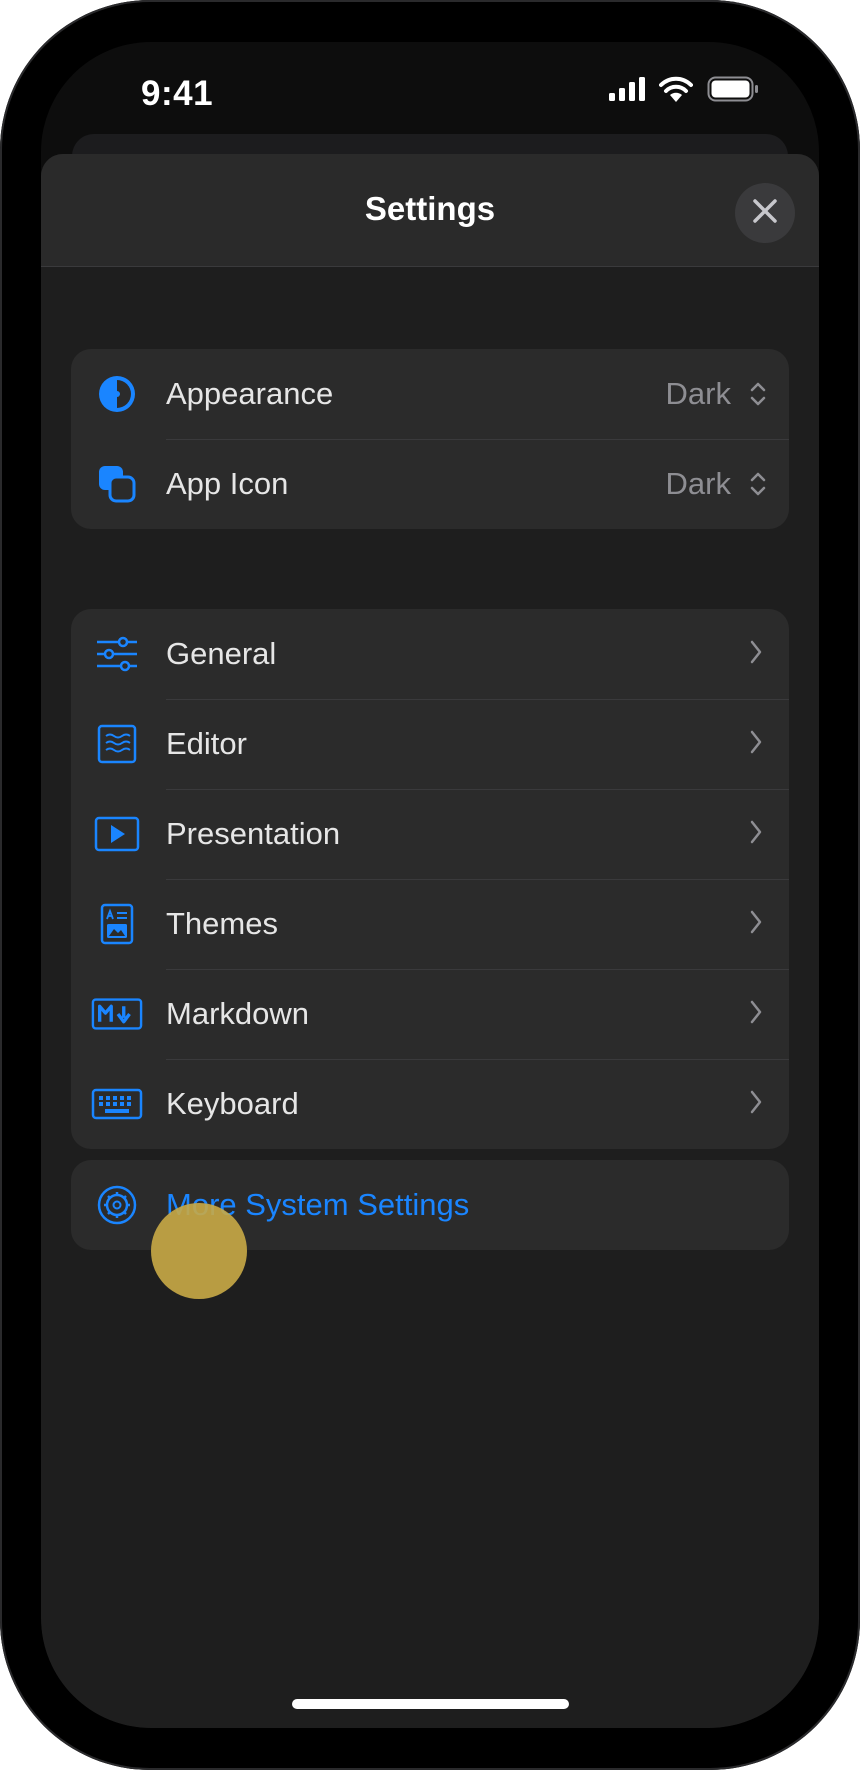 This screenshot has height=1770, width=860. I want to click on status-bar: 9:41, so click(430, 92).